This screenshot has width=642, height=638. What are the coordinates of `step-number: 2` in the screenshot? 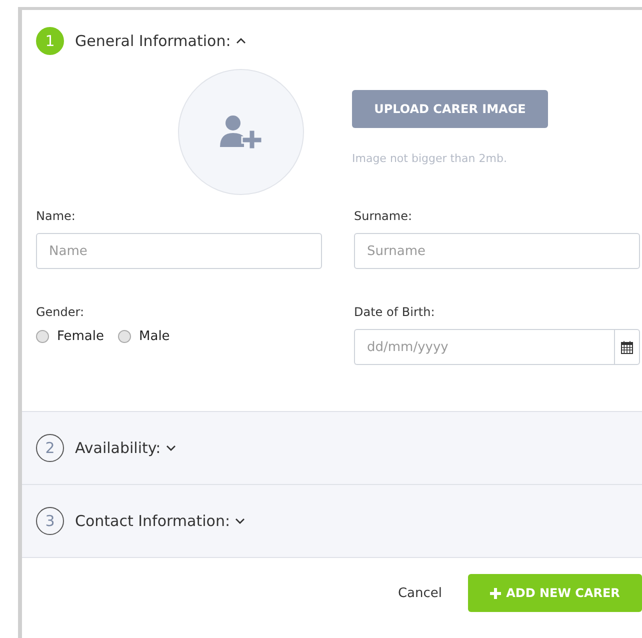 It's located at (50, 448).